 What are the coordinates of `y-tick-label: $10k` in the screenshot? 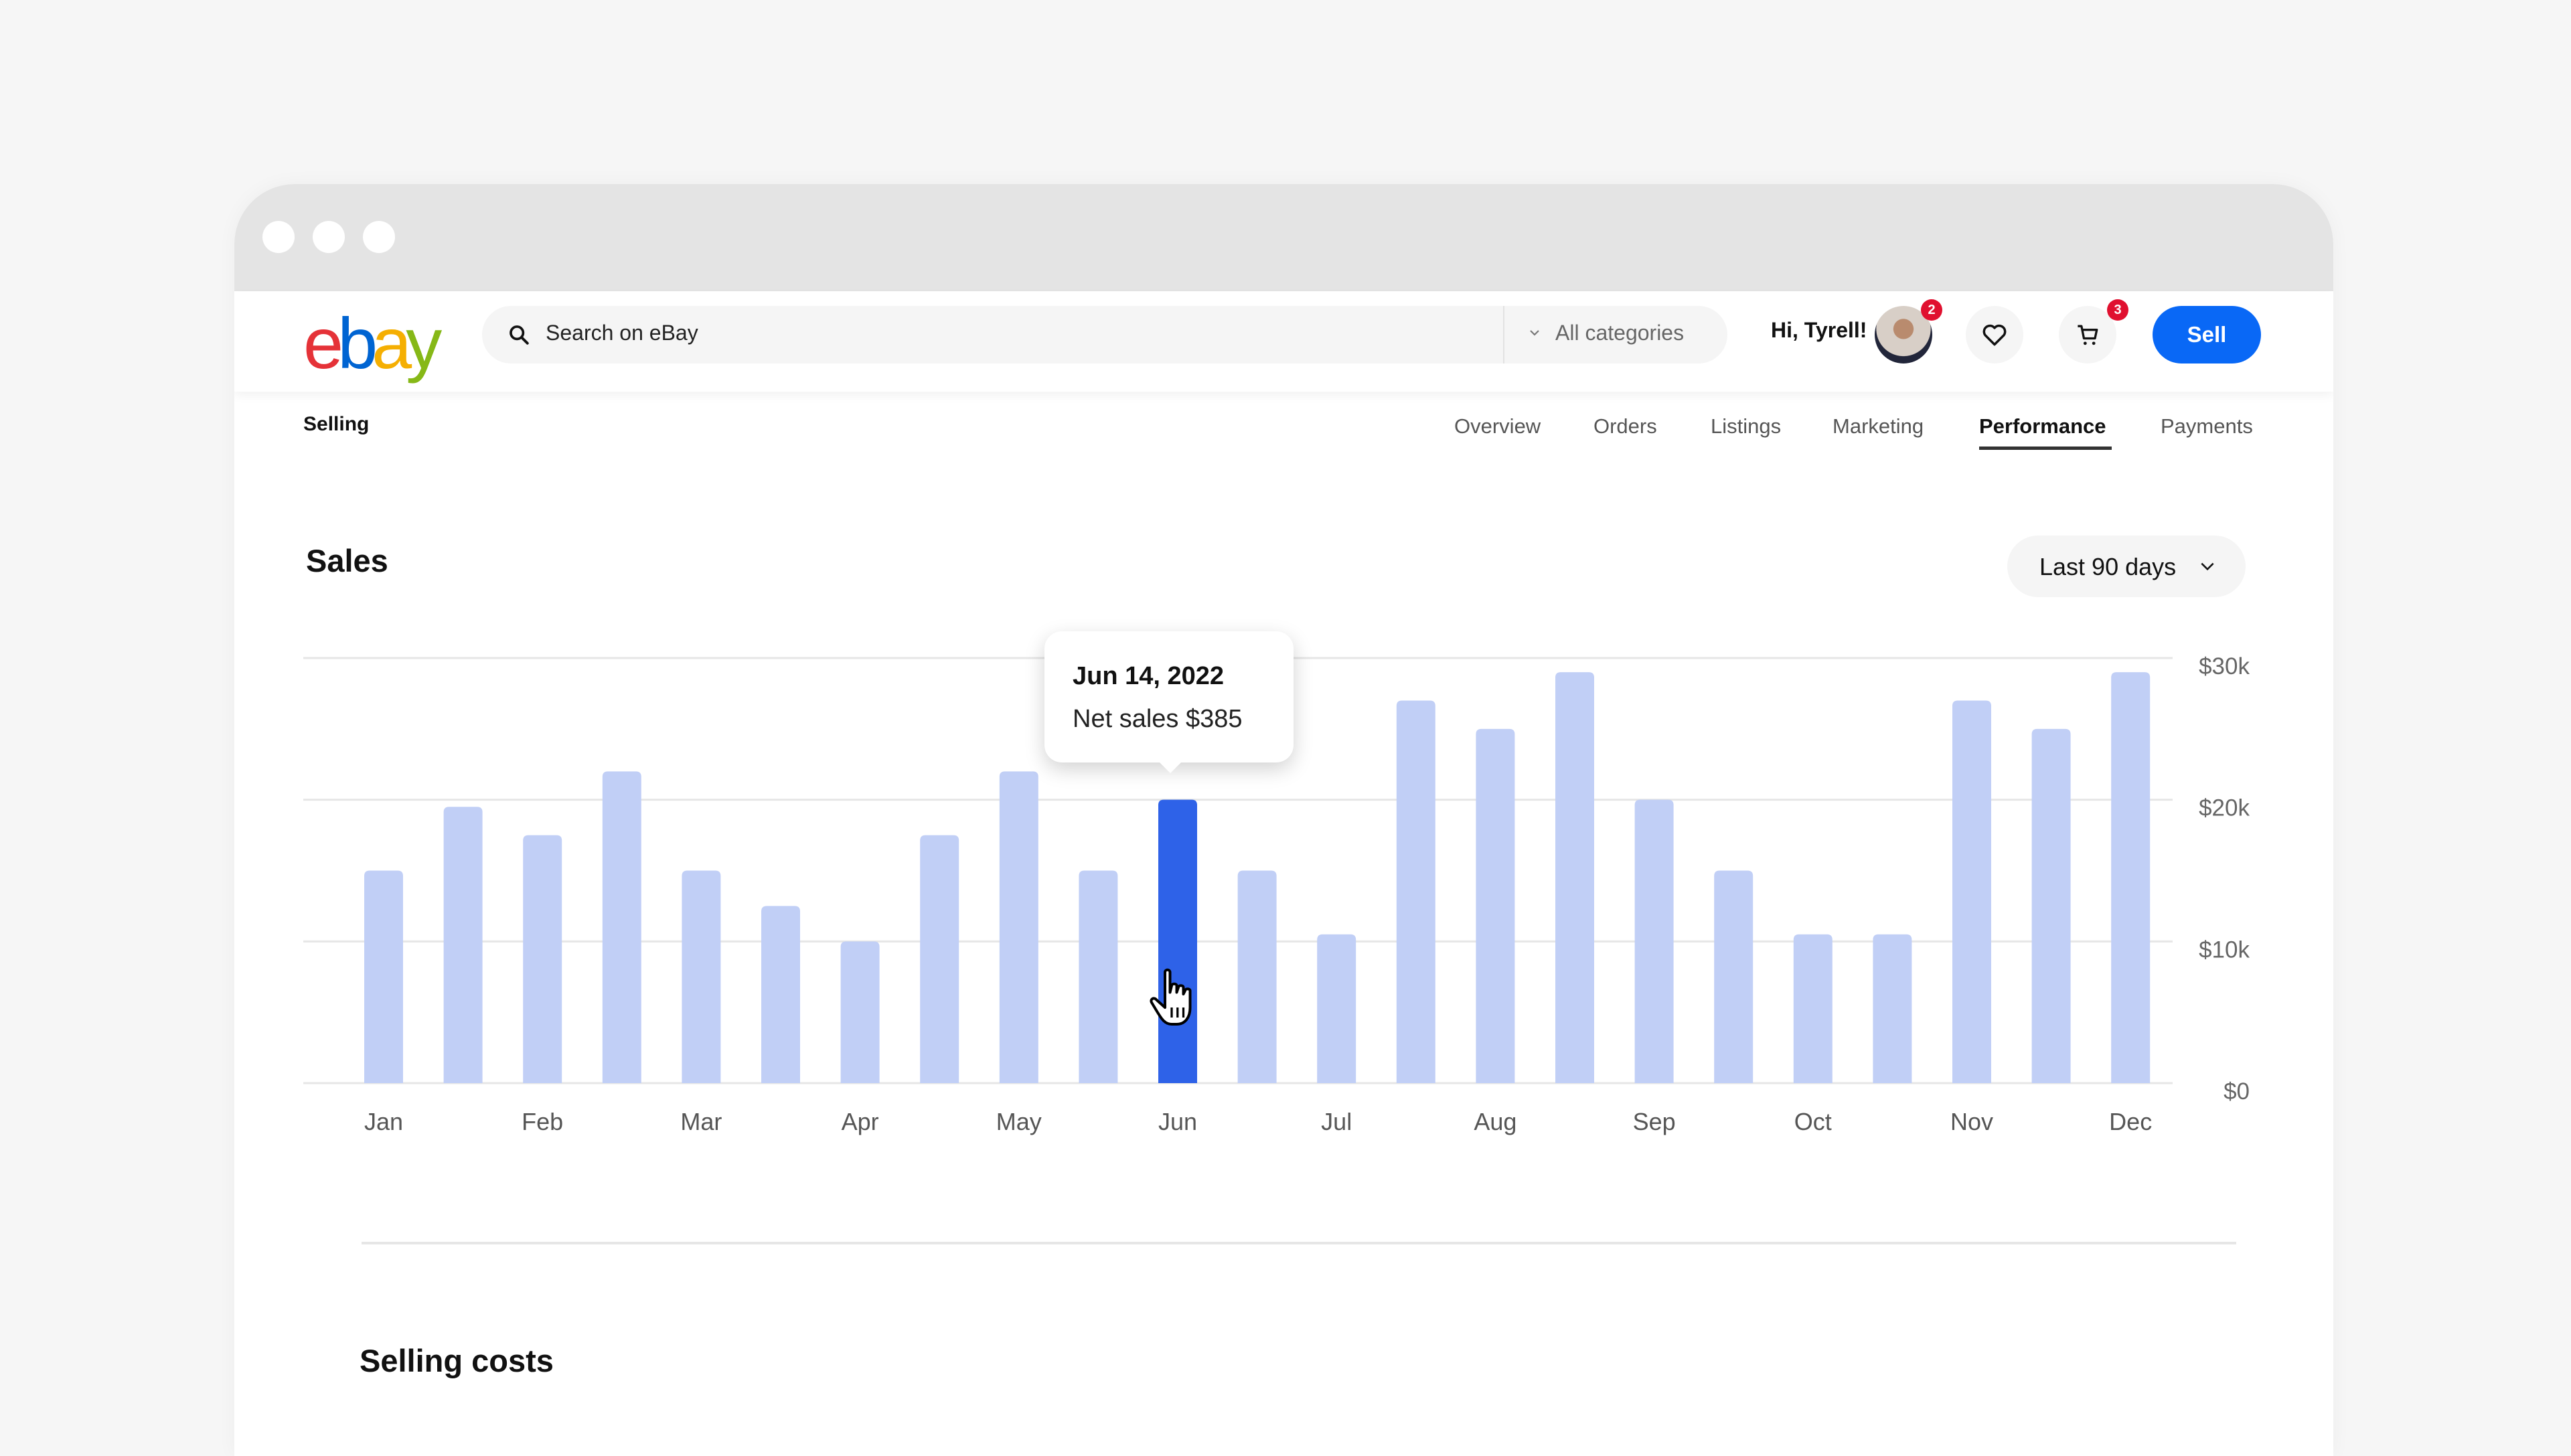 It's located at (2224, 950).